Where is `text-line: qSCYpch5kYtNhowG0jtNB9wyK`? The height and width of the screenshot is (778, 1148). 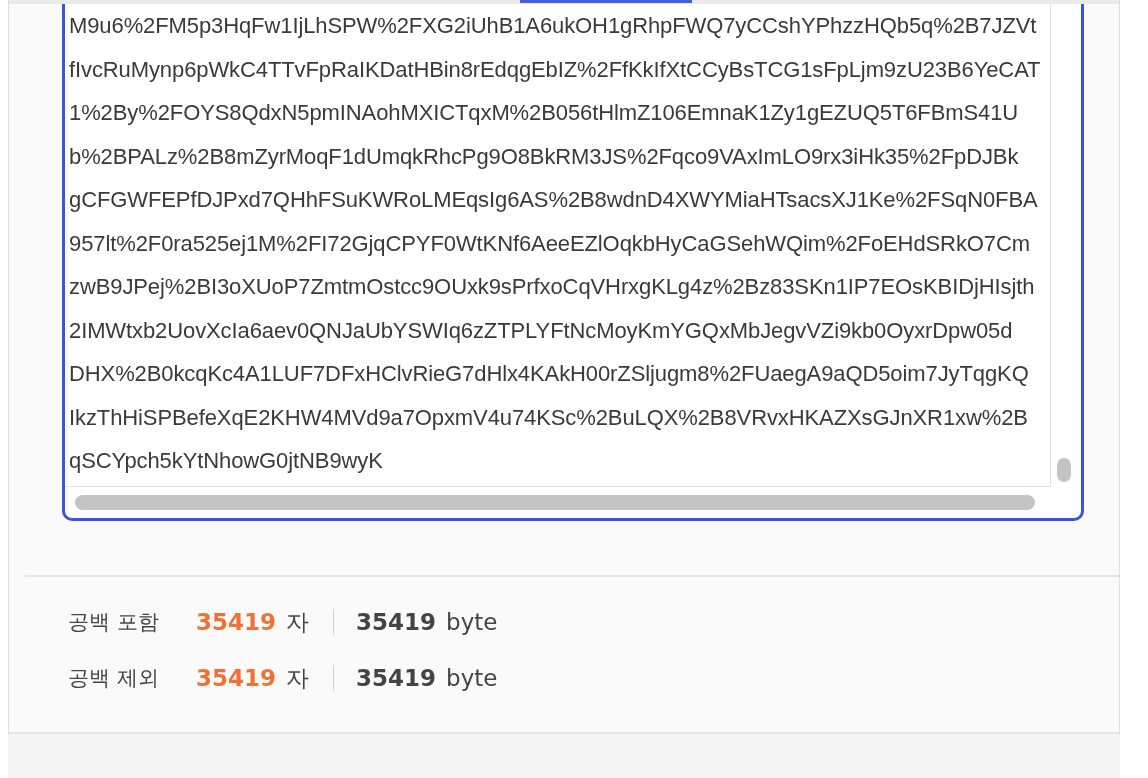
text-line: qSCYpch5kYtNhowG0jtNB9wyK is located at coordinates (226, 461).